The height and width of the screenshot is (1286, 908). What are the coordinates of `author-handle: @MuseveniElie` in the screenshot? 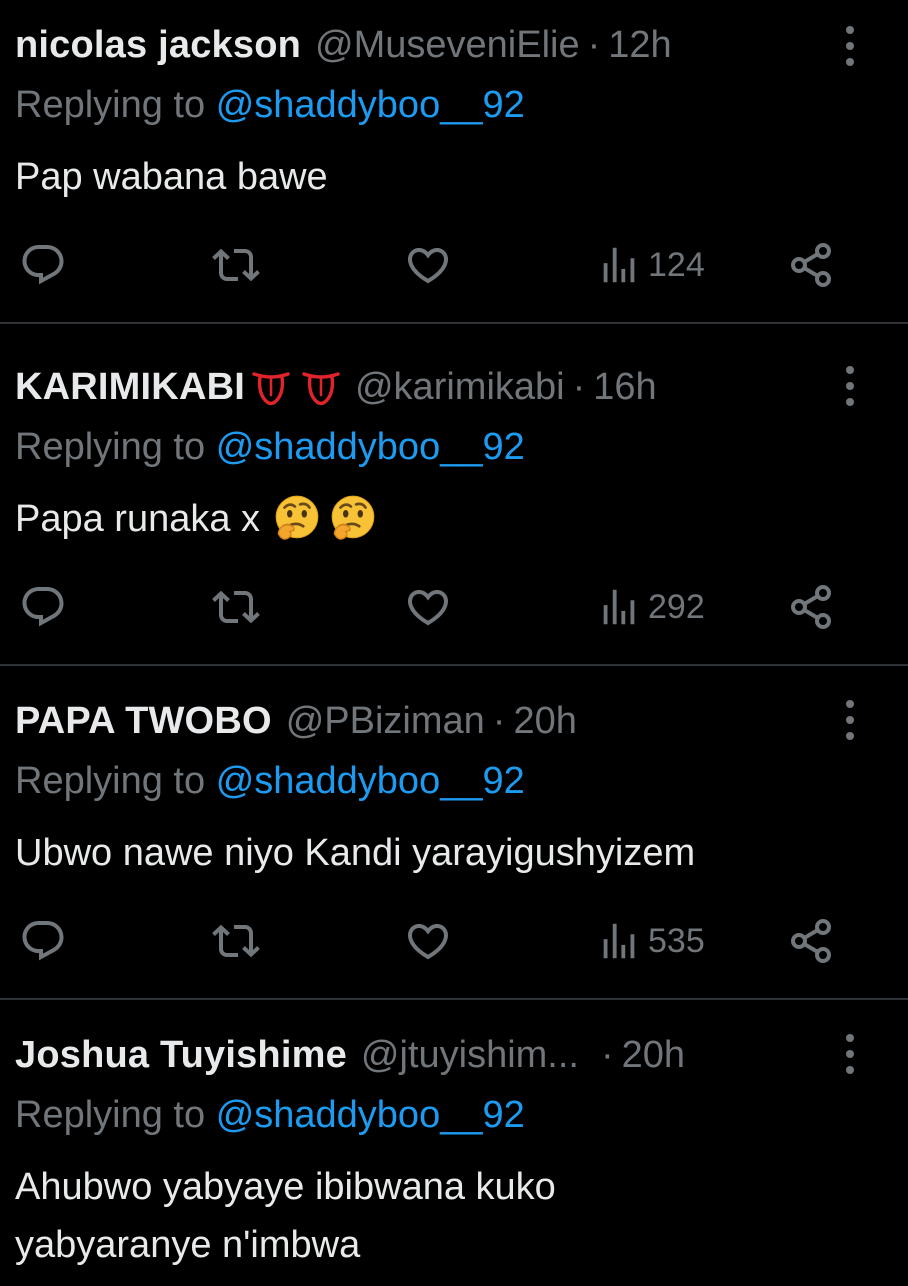 It's located at (447, 45).